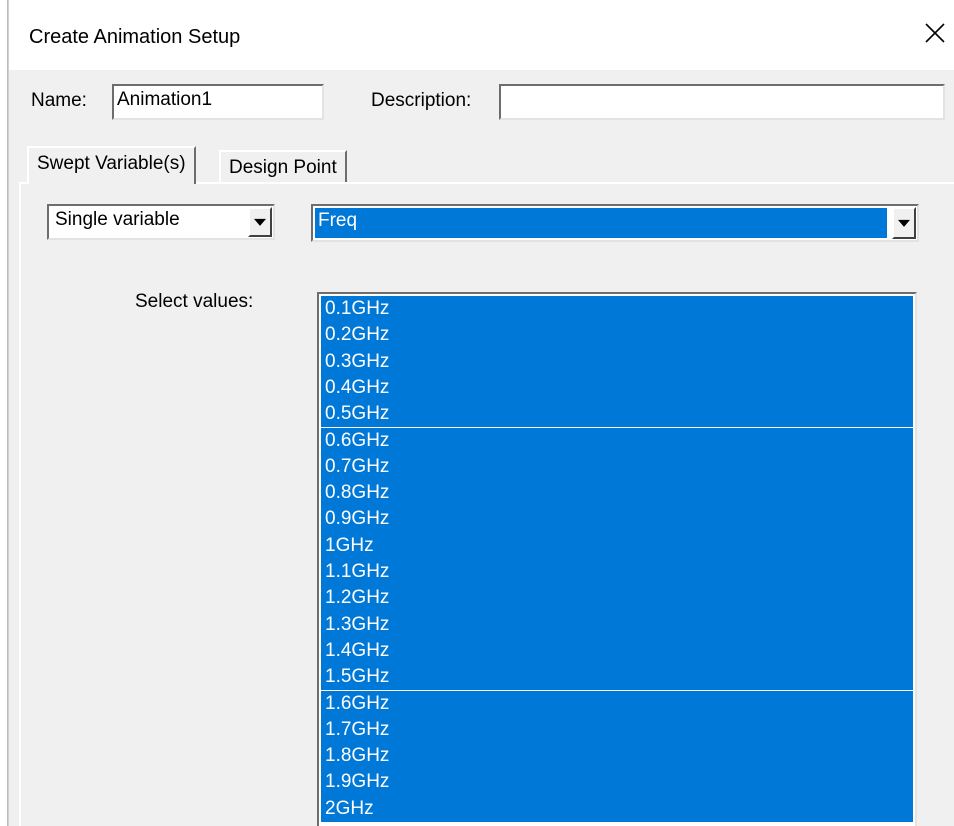 This screenshot has width=954, height=826. I want to click on description-label: Description:, so click(421, 100).